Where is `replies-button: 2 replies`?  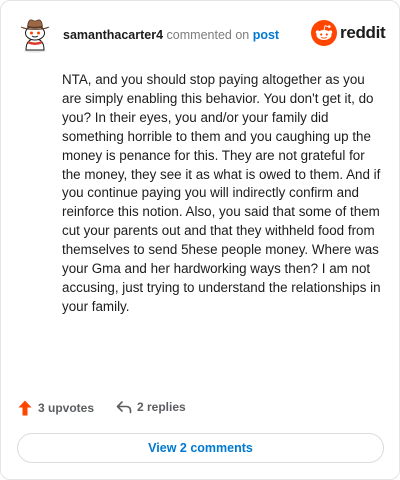
replies-button: 2 replies is located at coordinates (151, 407).